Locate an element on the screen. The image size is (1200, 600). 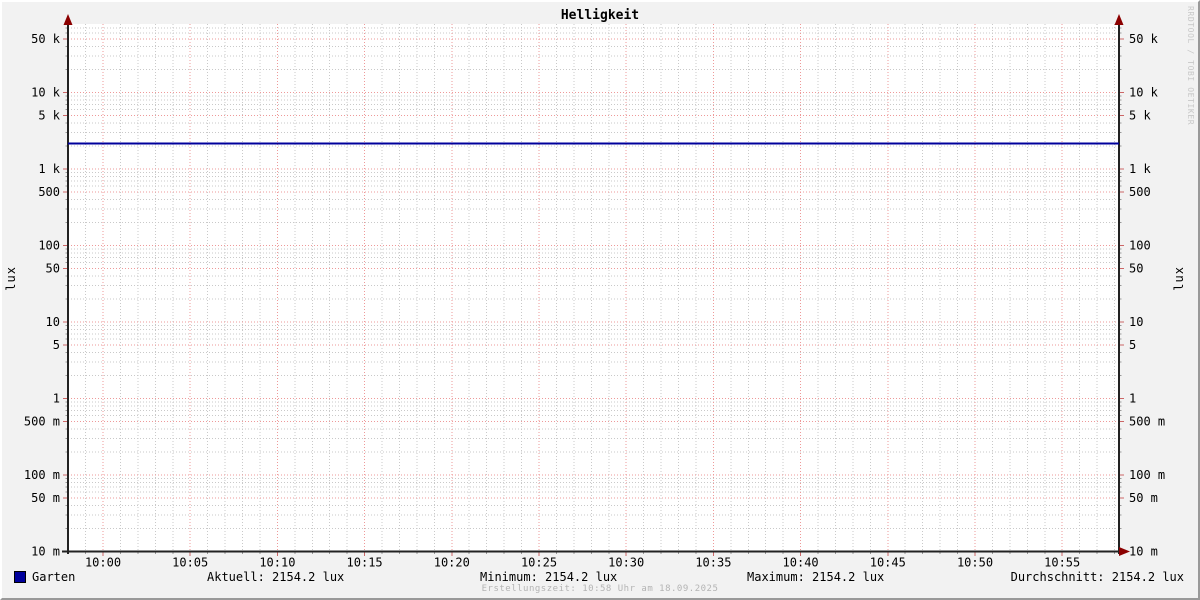
rrdtool-watermark: RRDTOOL / TOBI OETIKER is located at coordinates (1190, 66).